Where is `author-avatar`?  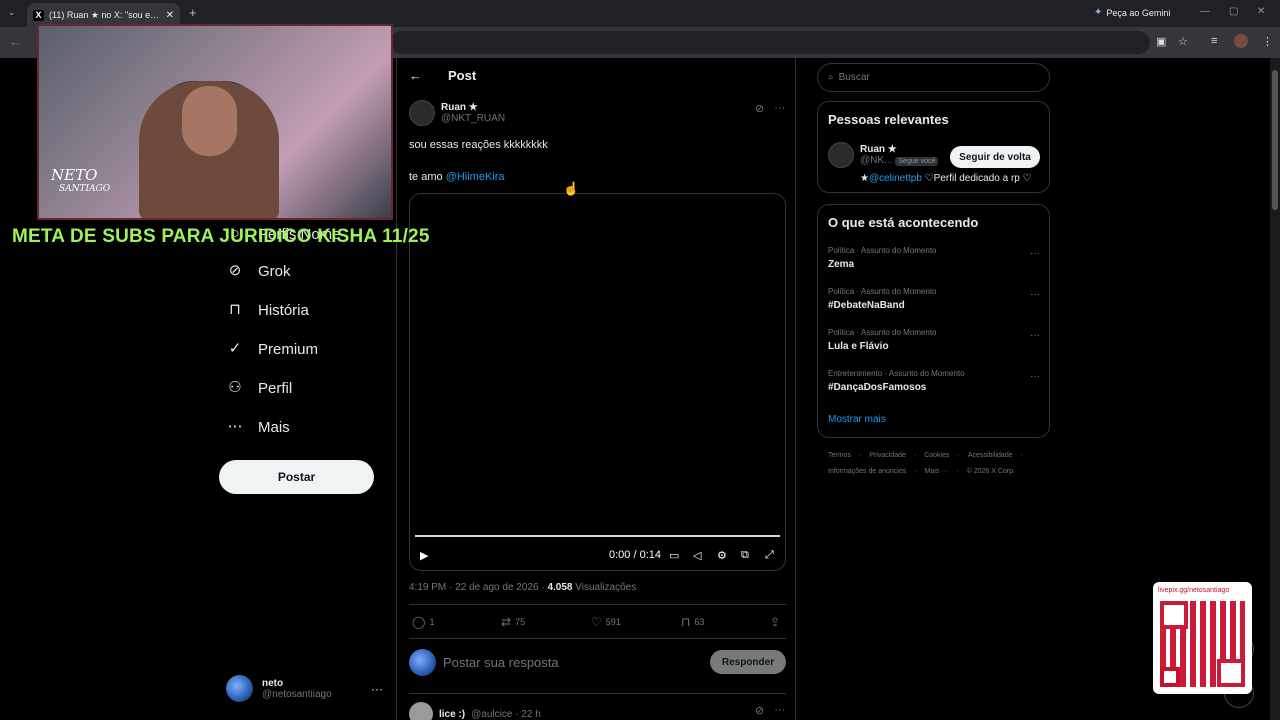
author-avatar is located at coordinates (422, 113).